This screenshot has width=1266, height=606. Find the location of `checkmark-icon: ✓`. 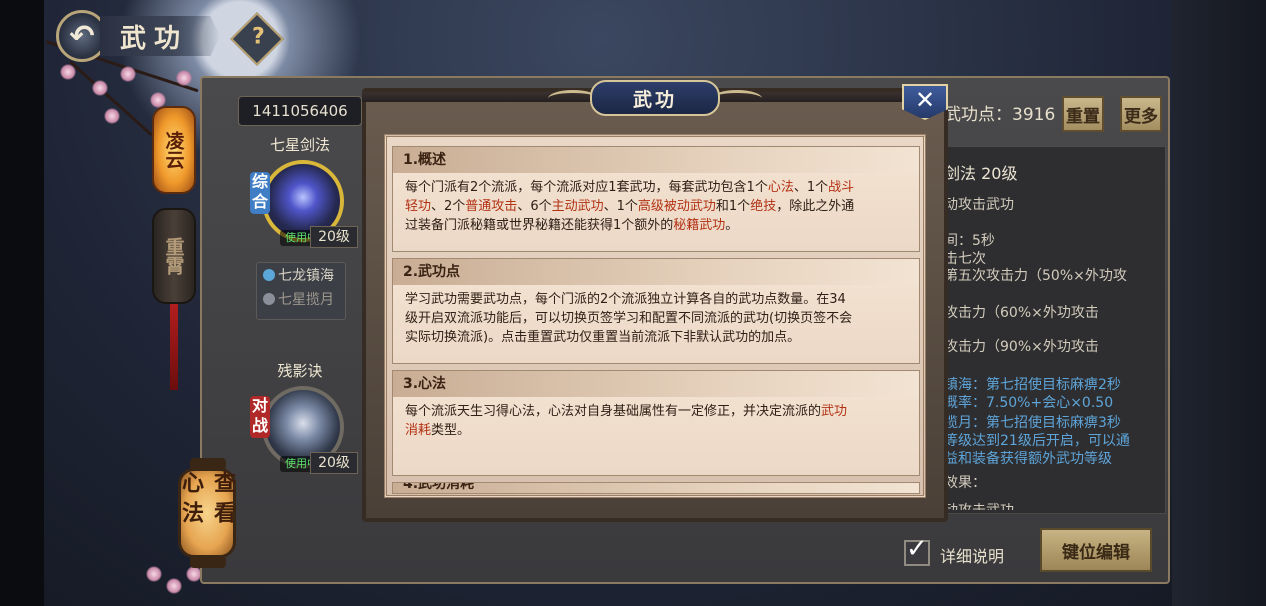

checkmark-icon: ✓ is located at coordinates (917, 549).